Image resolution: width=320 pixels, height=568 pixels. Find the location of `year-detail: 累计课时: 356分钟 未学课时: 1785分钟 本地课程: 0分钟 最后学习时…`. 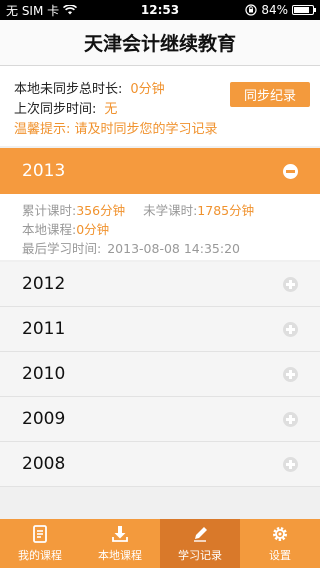

year-detail: 累计课时: 356分钟 未学课时: 1785分钟 本地课程: 0分钟 最后学习时… is located at coordinates (160, 227).